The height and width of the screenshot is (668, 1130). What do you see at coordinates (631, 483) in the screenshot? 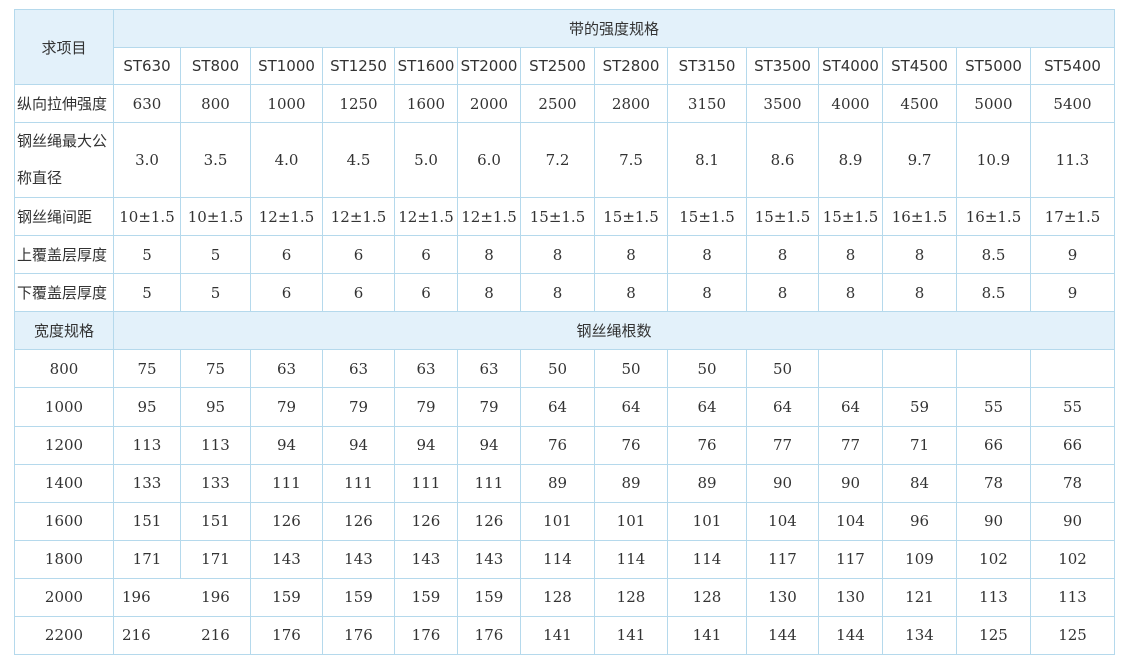
I see `cord-count-cell: 89` at bounding box center [631, 483].